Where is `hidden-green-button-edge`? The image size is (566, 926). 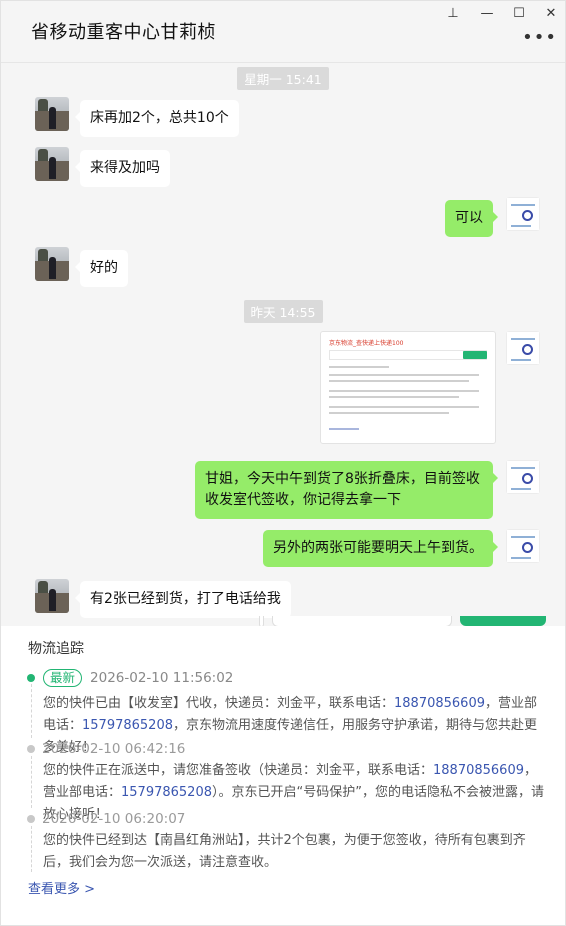 hidden-green-button-edge is located at coordinates (503, 621).